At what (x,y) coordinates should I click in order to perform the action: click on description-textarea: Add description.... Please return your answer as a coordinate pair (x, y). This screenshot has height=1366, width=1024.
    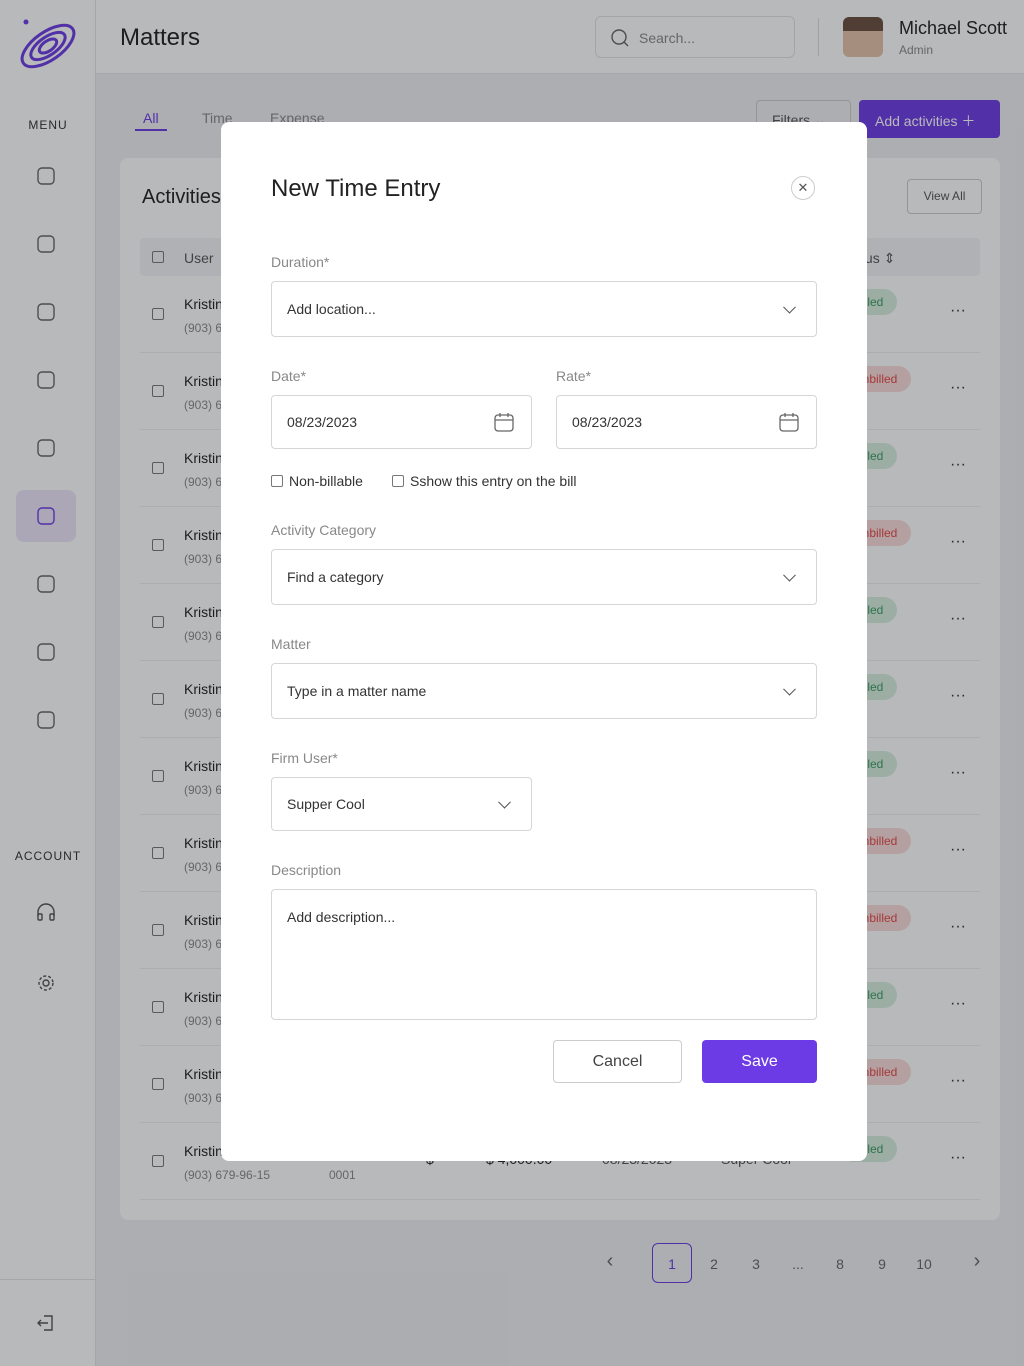
    Looking at the image, I should click on (544, 954).